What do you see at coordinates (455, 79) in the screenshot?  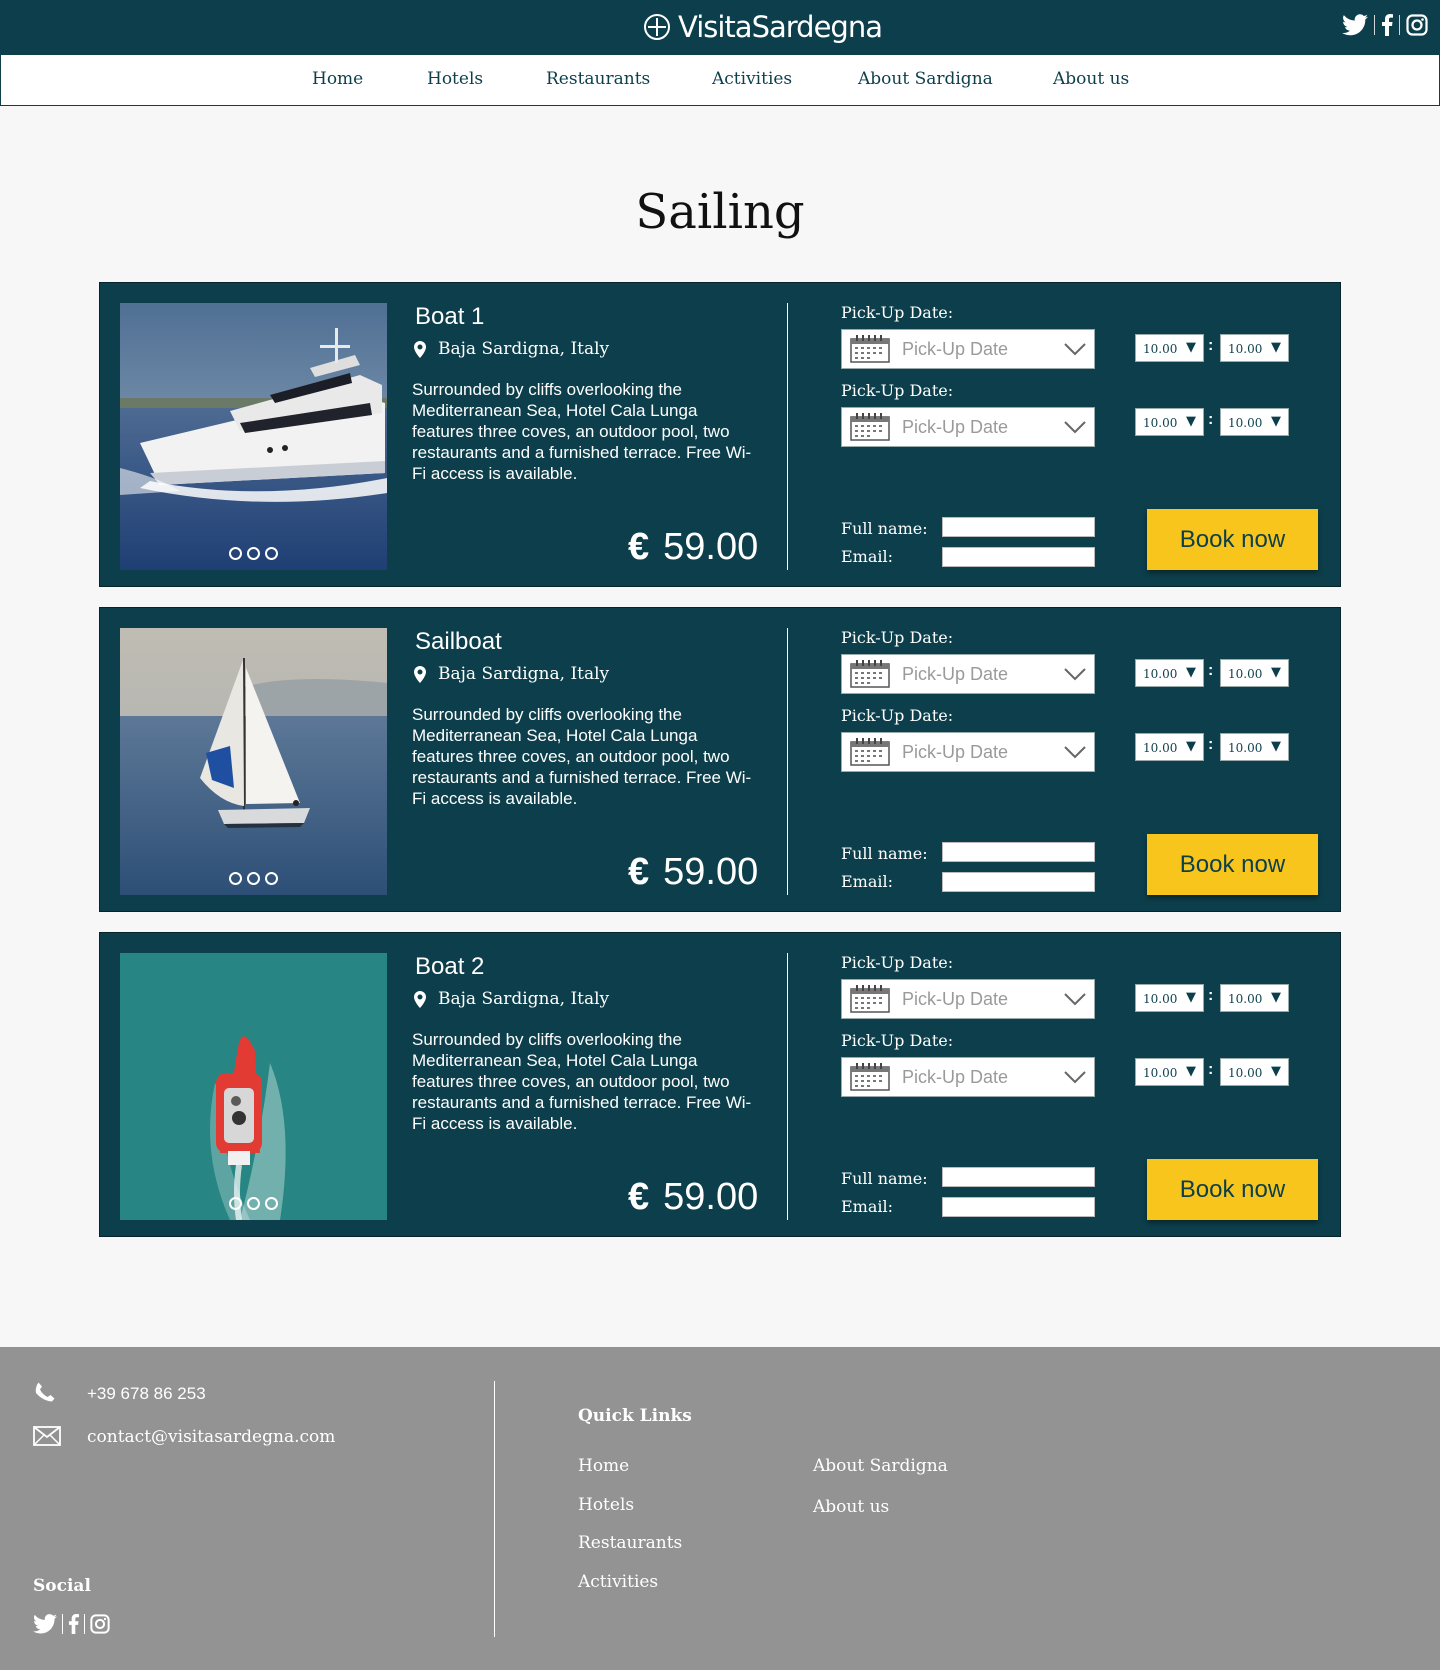 I see `nav-hotels: Hotels` at bounding box center [455, 79].